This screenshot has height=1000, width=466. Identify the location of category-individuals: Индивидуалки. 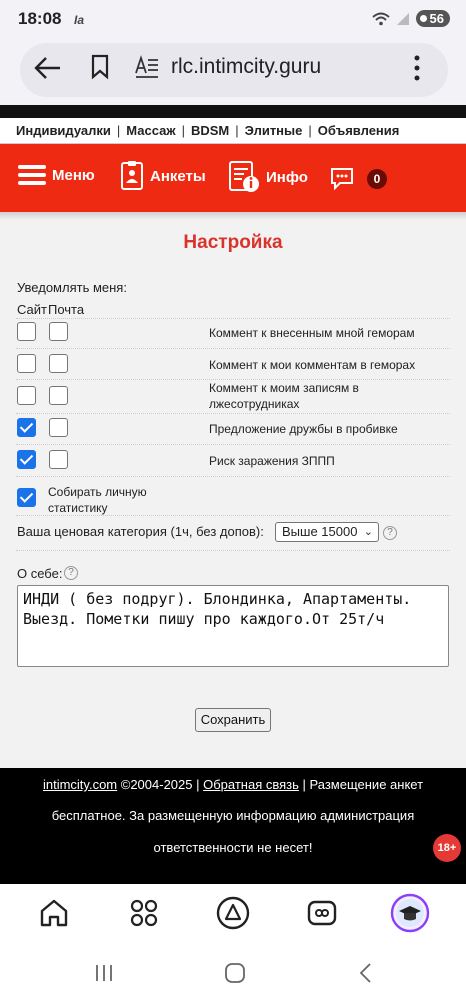
(63, 130).